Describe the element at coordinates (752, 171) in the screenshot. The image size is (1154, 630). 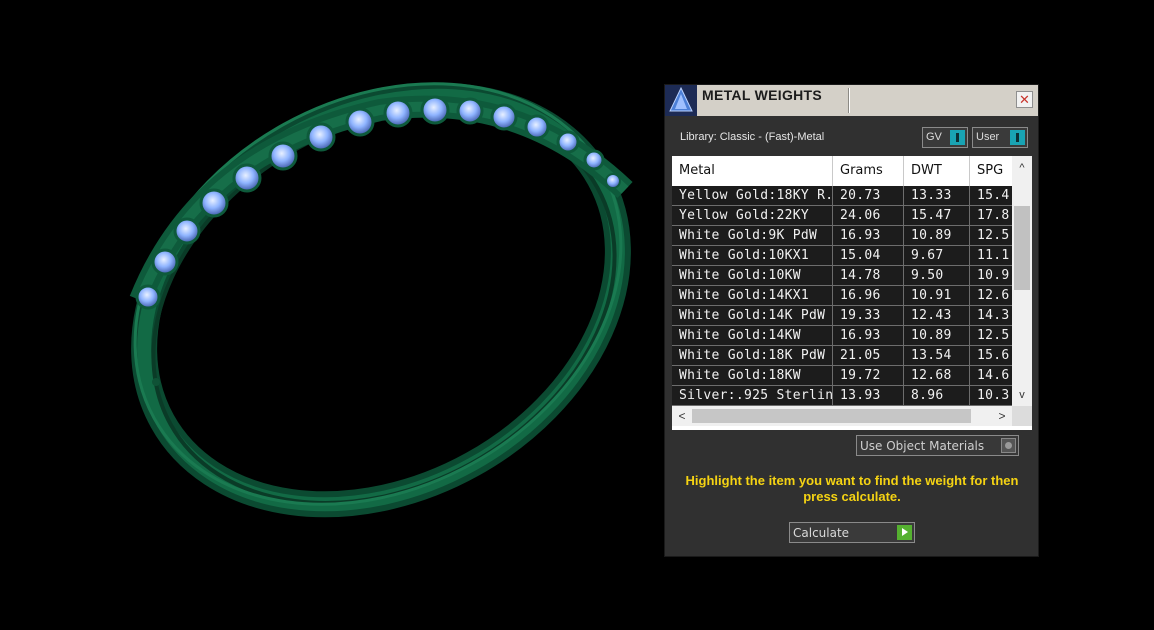
I see `column-header-metal: Metal` at that location.